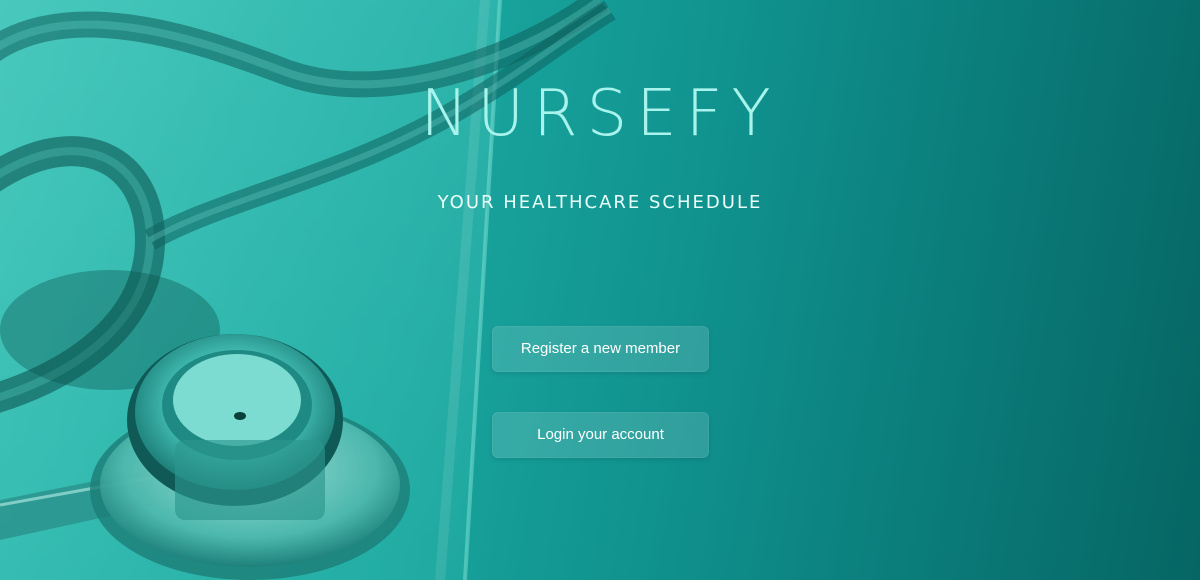 This screenshot has height=580, width=1200. What do you see at coordinates (600, 349) in the screenshot?
I see `register-button: Register a new member` at bounding box center [600, 349].